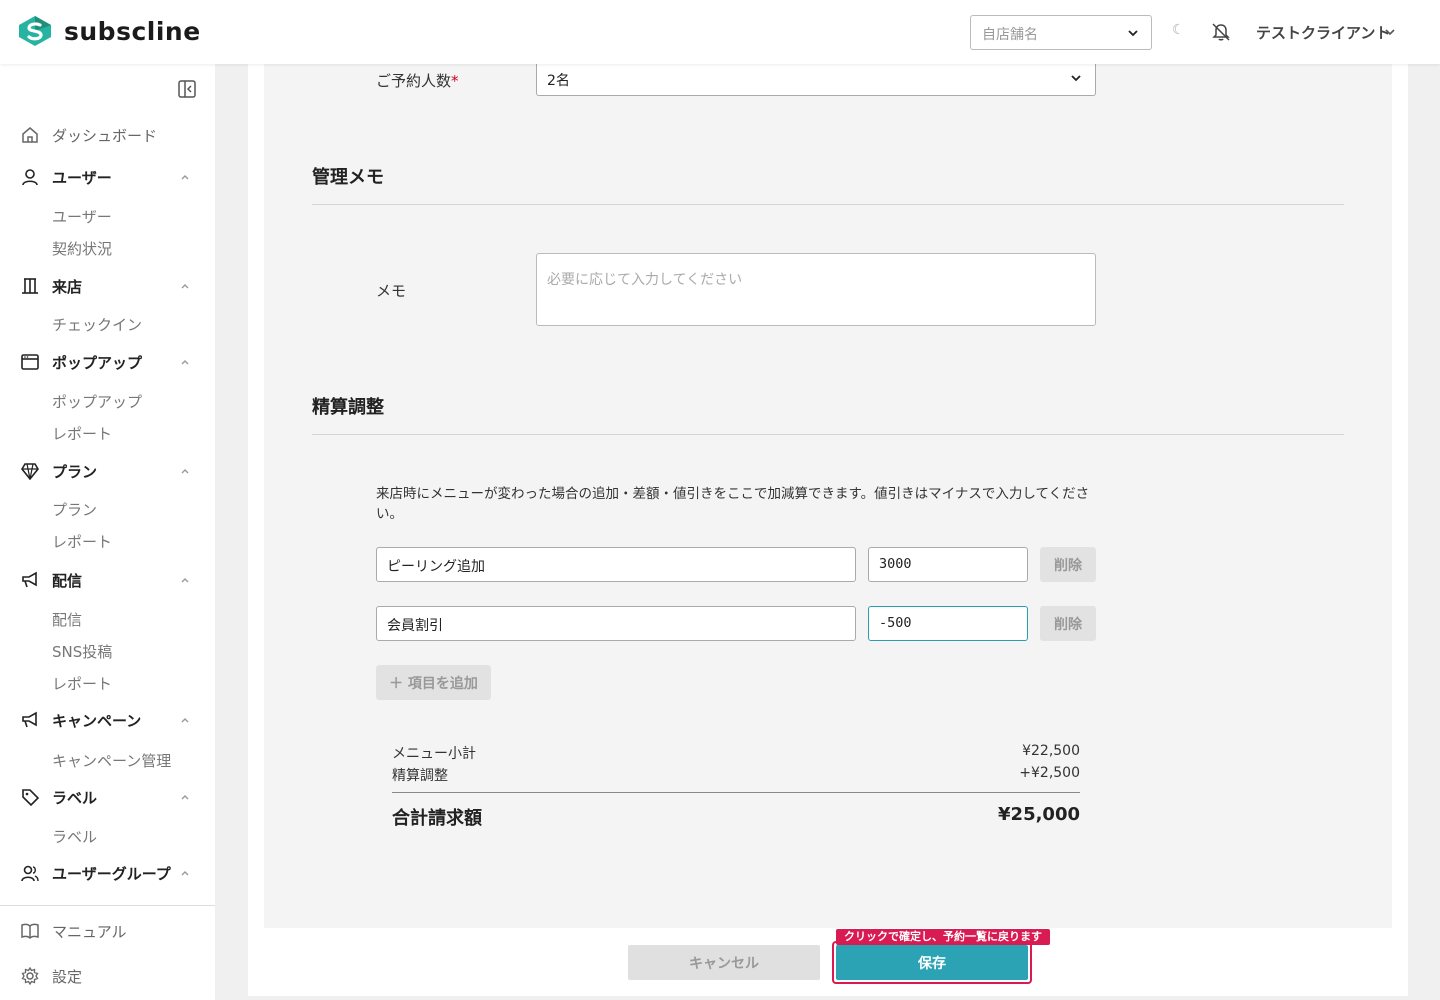  What do you see at coordinates (82, 651) in the screenshot?
I see `sidebar-item-sns-post: SNS投稿` at bounding box center [82, 651].